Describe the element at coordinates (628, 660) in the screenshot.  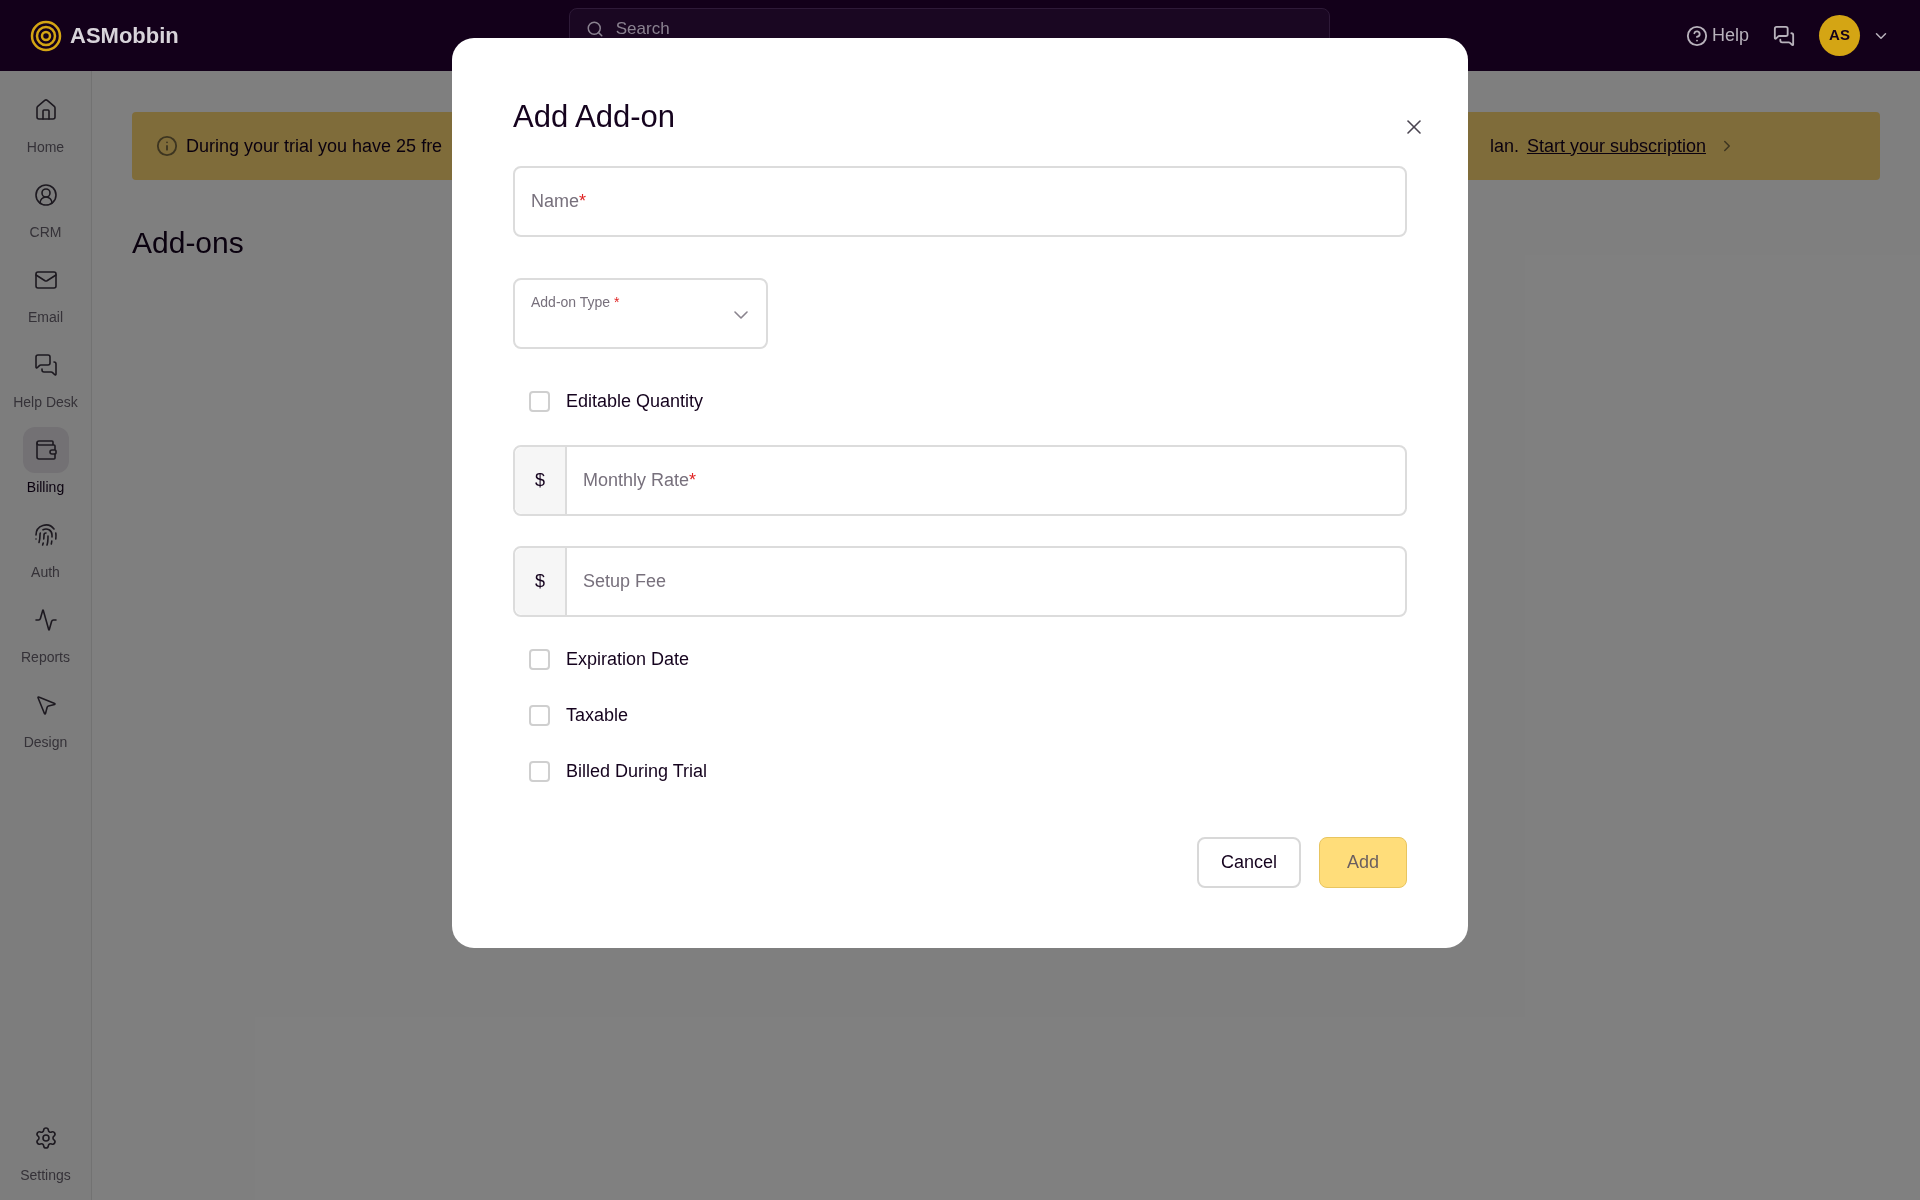
I see `checkbox-label: Expiration Date` at that location.